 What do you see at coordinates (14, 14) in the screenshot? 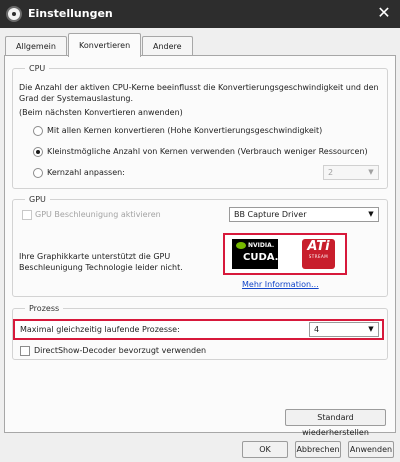
I see `app-icon` at bounding box center [14, 14].